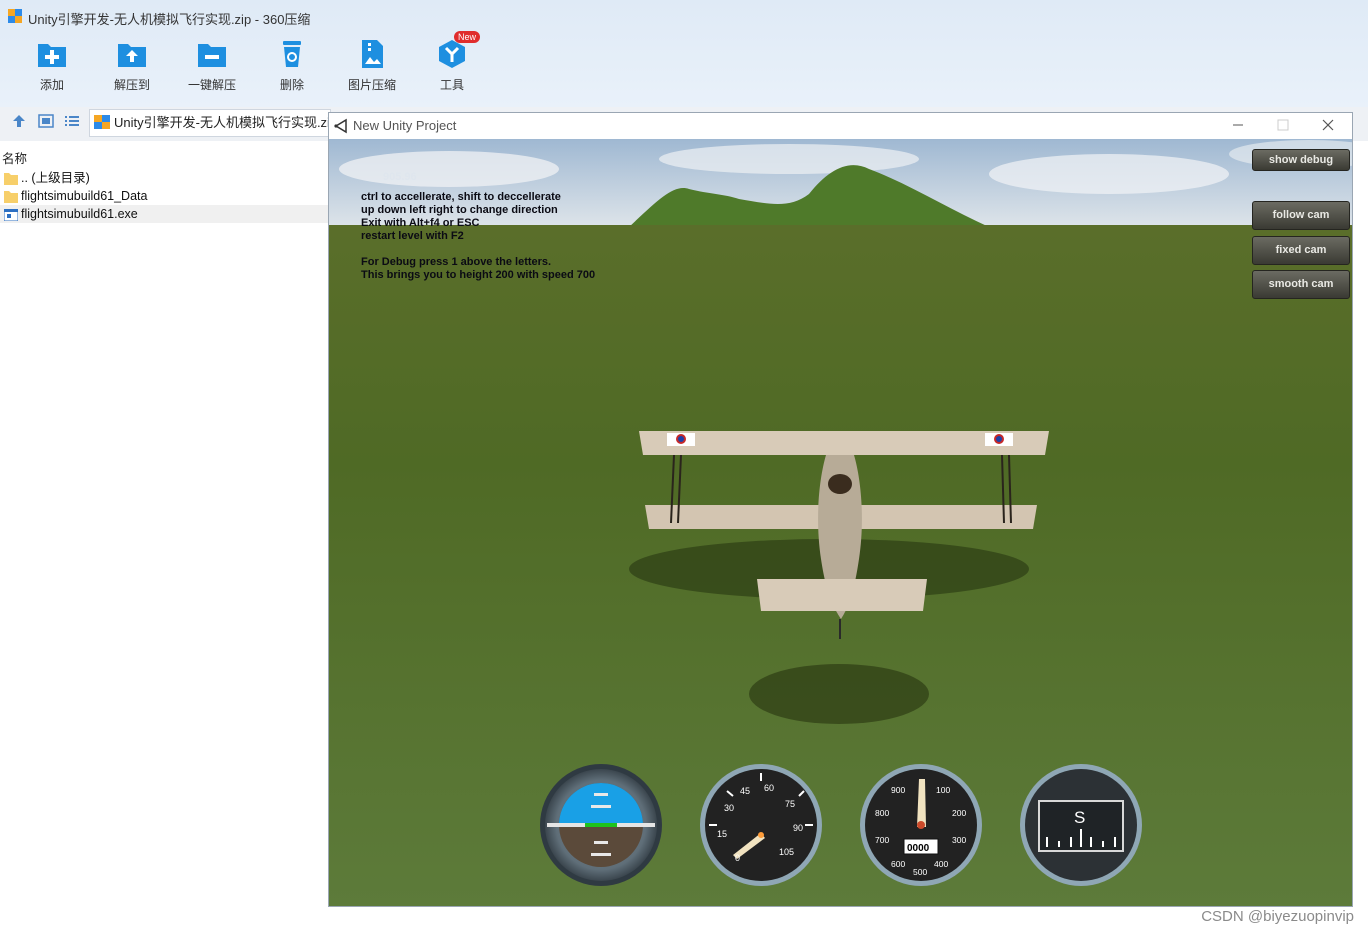 Image resolution: width=1368 pixels, height=935 pixels. I want to click on delete-button: 删除, so click(292, 65).